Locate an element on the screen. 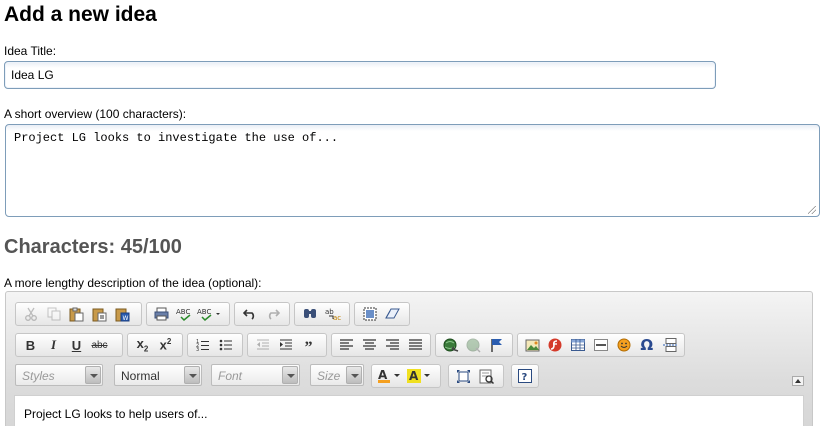  font-combo: Font is located at coordinates (255, 375).